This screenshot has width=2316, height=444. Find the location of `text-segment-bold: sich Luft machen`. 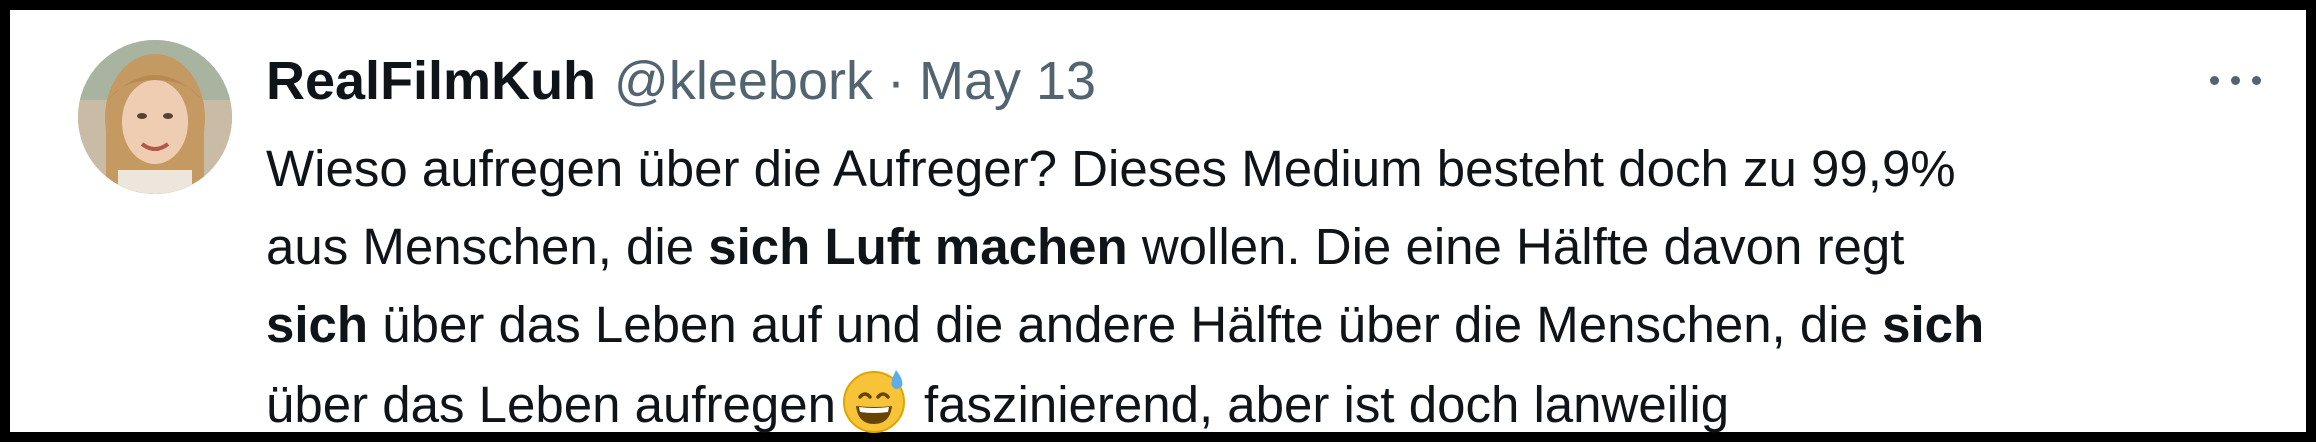

text-segment-bold: sich Luft machen is located at coordinates (918, 246).